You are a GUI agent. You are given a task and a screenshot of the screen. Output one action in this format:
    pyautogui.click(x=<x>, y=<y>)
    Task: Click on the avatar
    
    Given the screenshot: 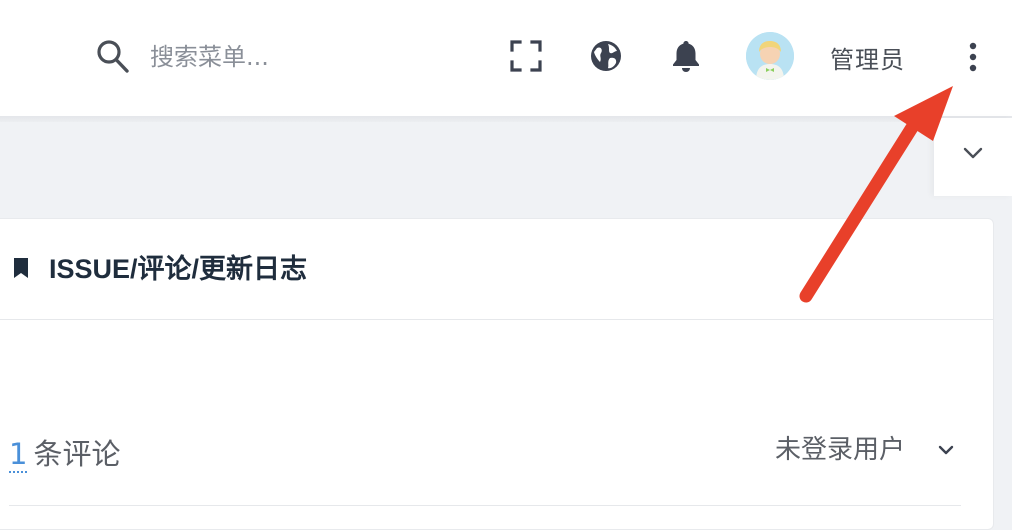 What is the action you would take?
    pyautogui.click(x=770, y=56)
    